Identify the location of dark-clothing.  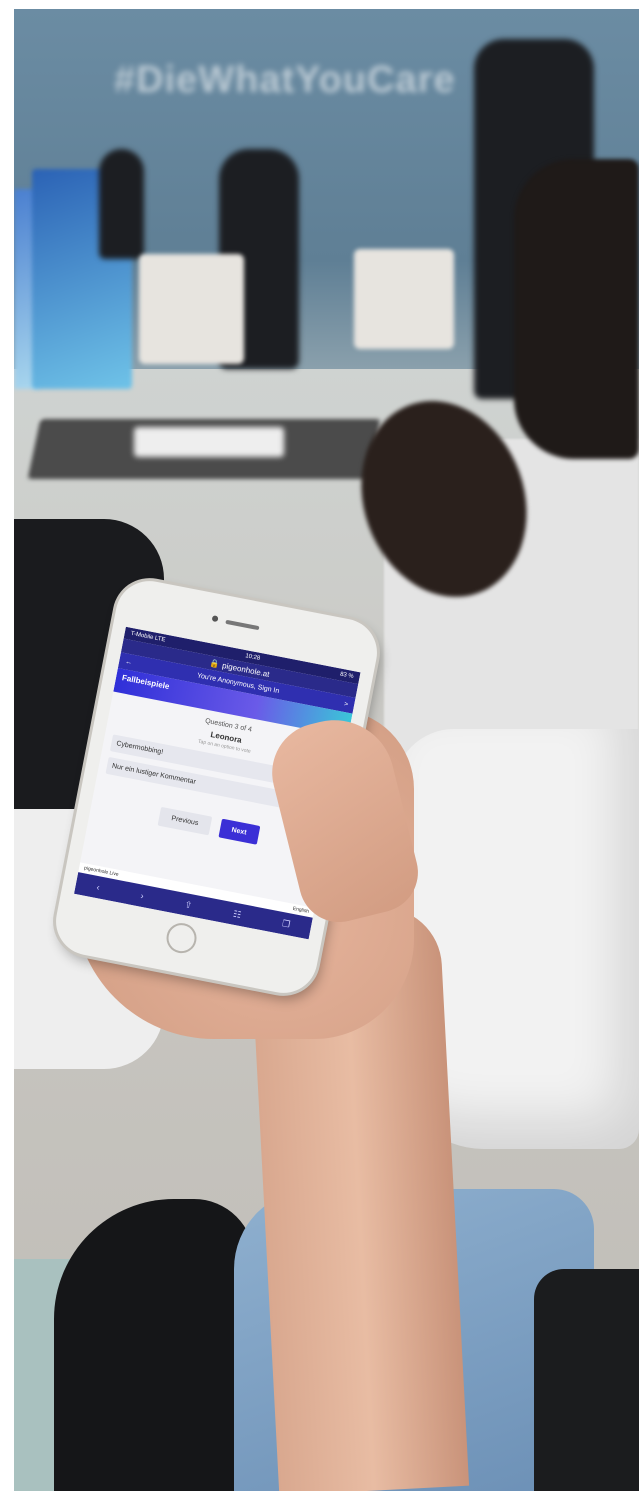
(586, 1380).